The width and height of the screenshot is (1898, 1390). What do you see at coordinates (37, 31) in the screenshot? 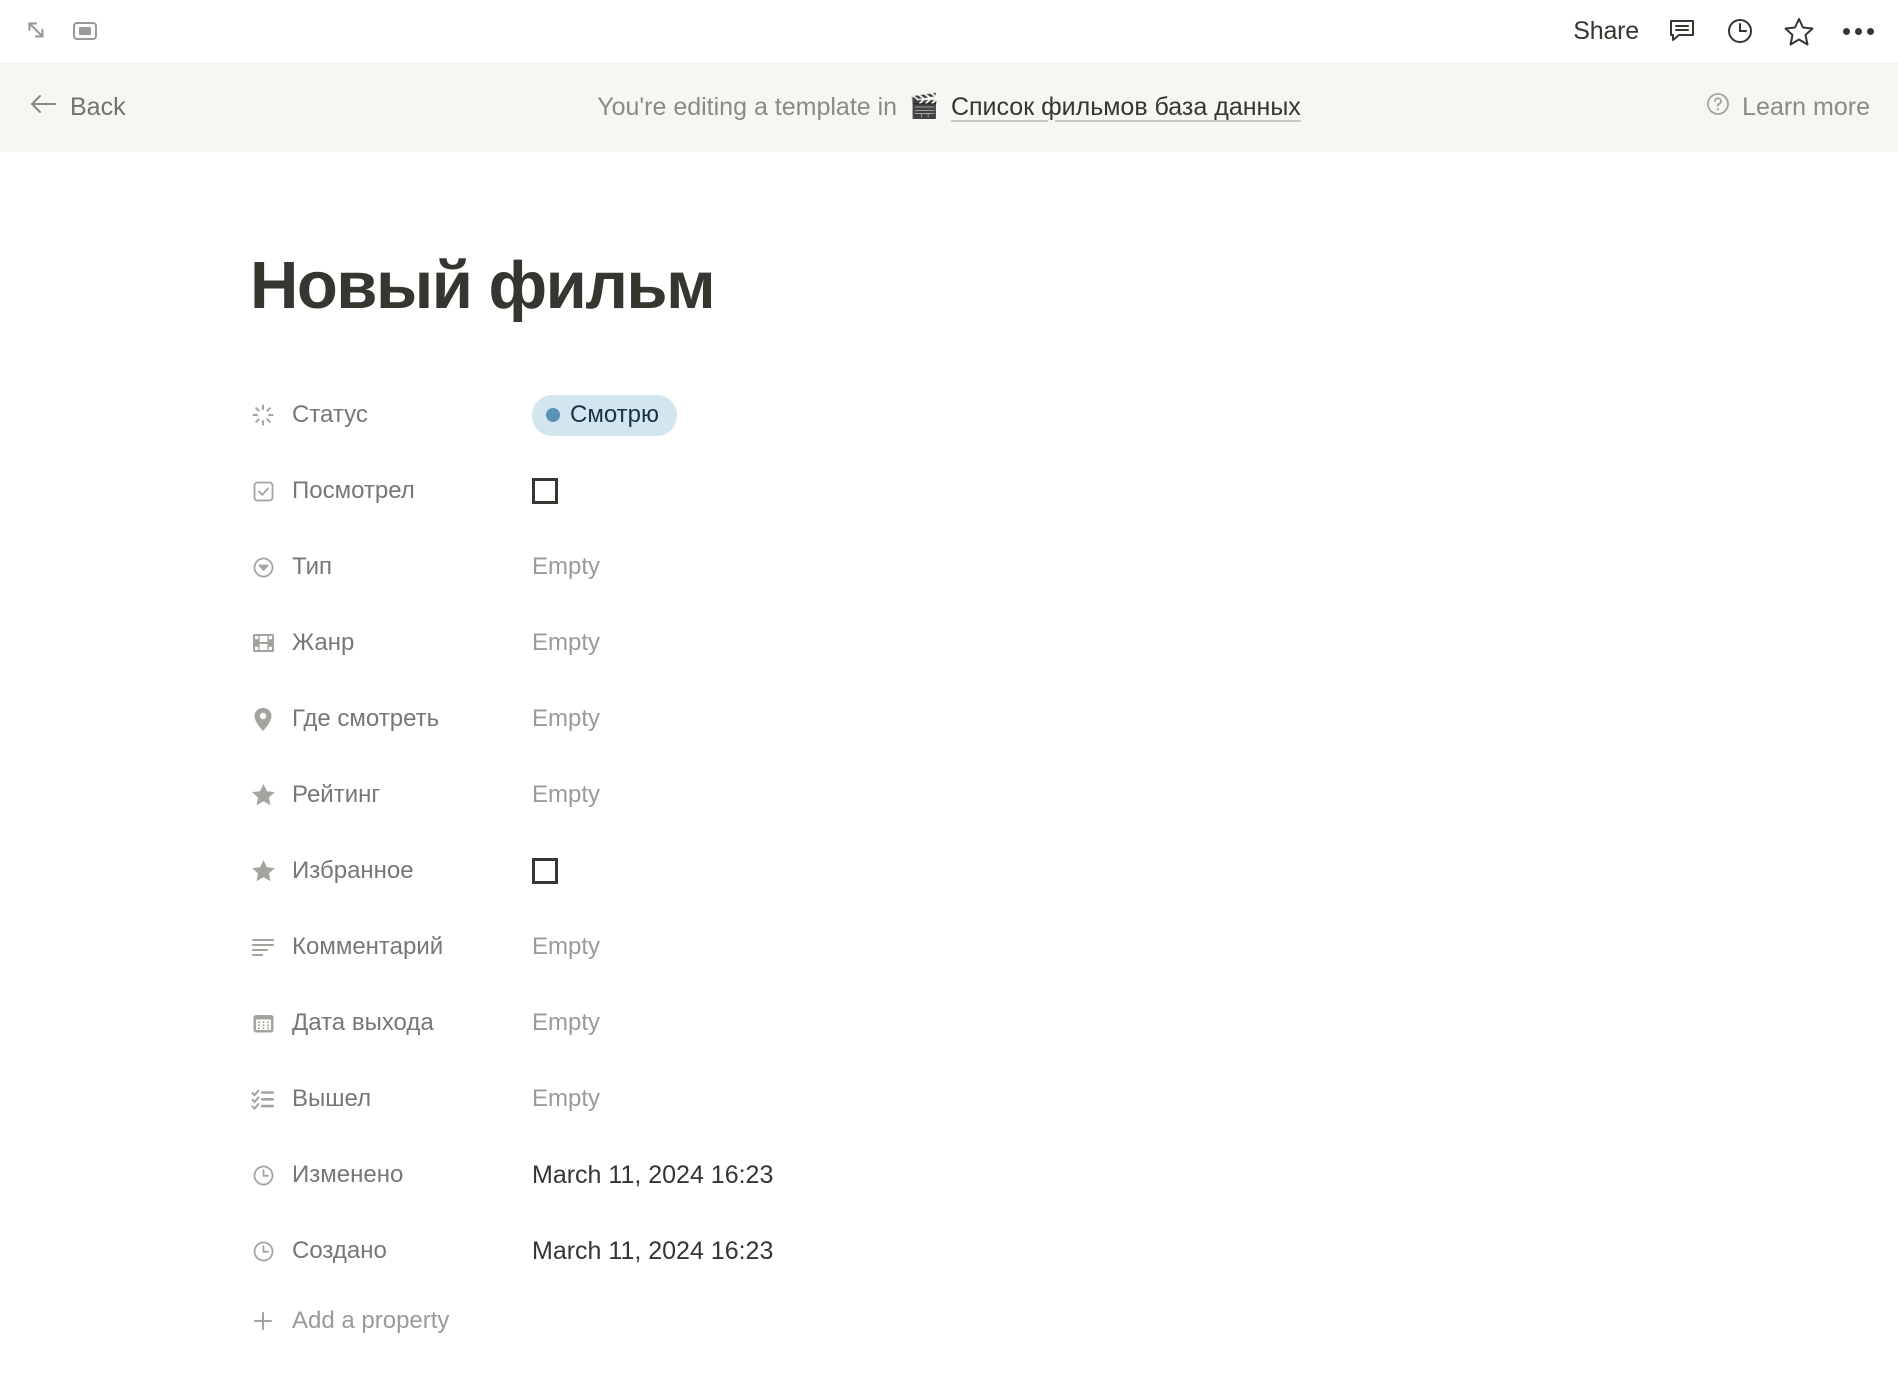
I see `expand-icon` at bounding box center [37, 31].